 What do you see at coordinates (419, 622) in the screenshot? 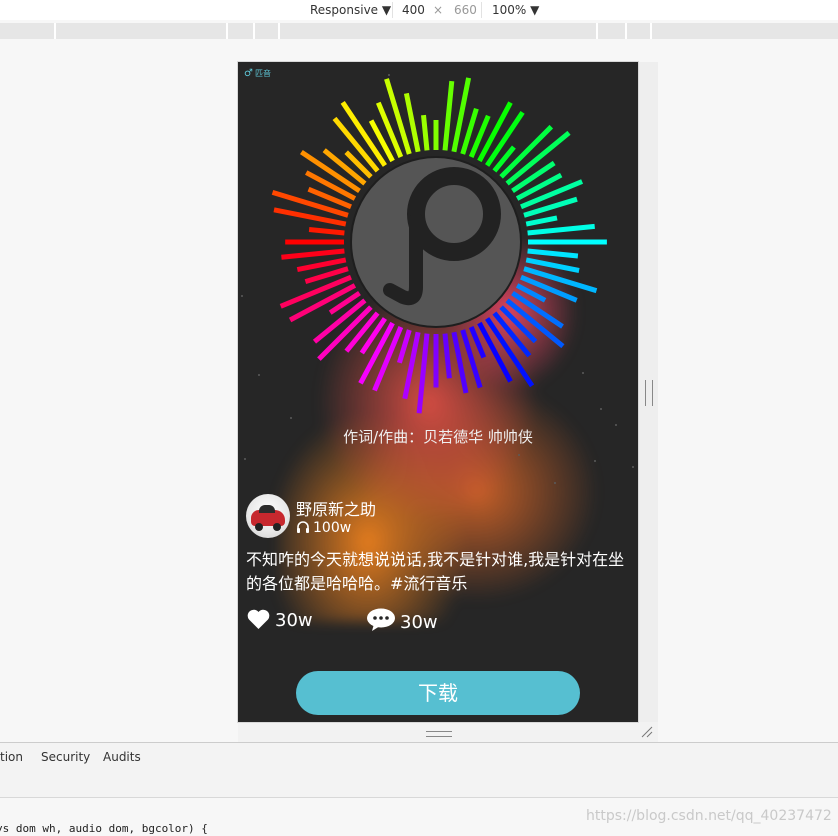
I see `comment-count: 30w` at bounding box center [419, 622].